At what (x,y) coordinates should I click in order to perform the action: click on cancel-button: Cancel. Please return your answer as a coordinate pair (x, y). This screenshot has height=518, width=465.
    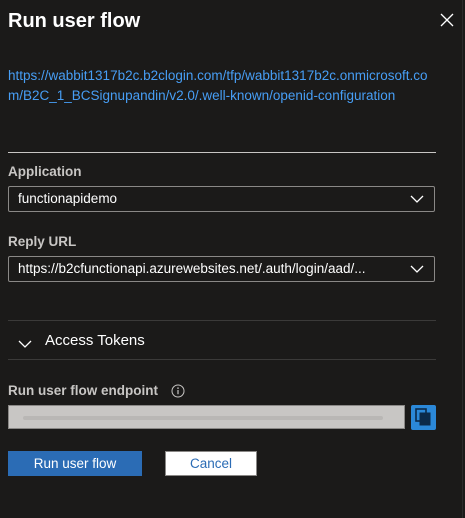
    Looking at the image, I should click on (211, 463).